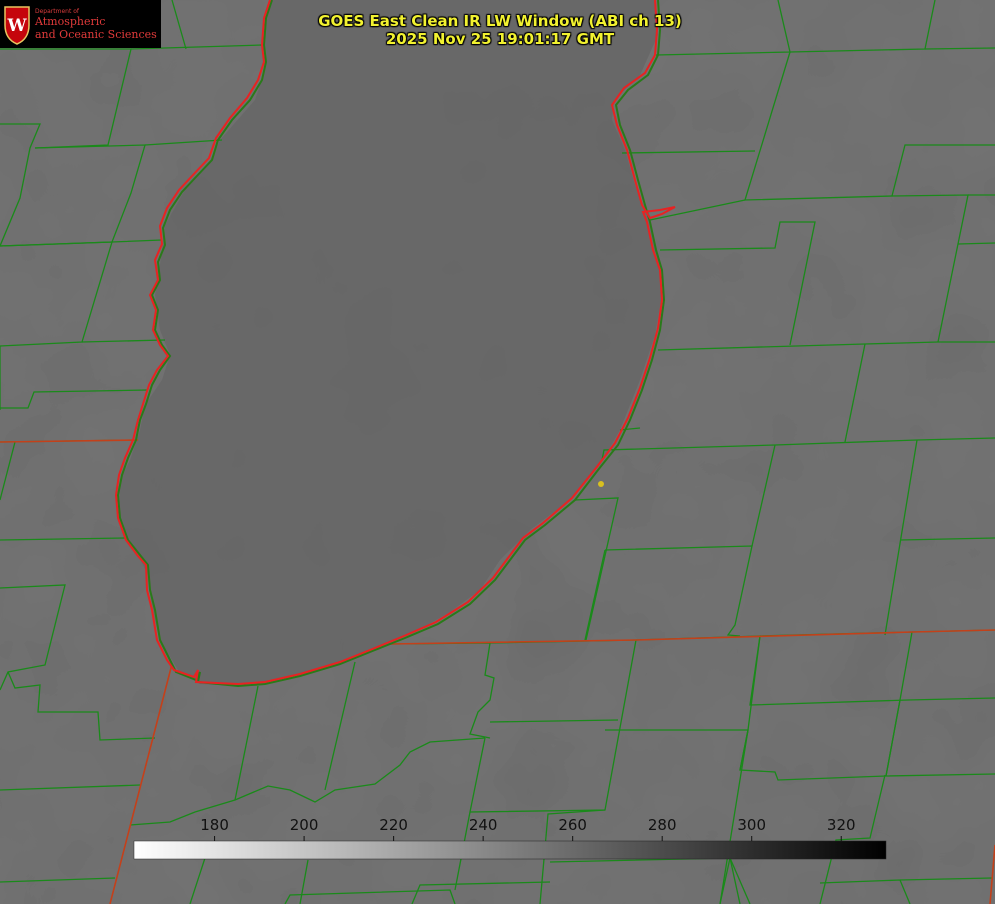 The image size is (995, 904). Describe the element at coordinates (393, 825) in the screenshot. I see `colorbar-tick-label: 220` at that location.